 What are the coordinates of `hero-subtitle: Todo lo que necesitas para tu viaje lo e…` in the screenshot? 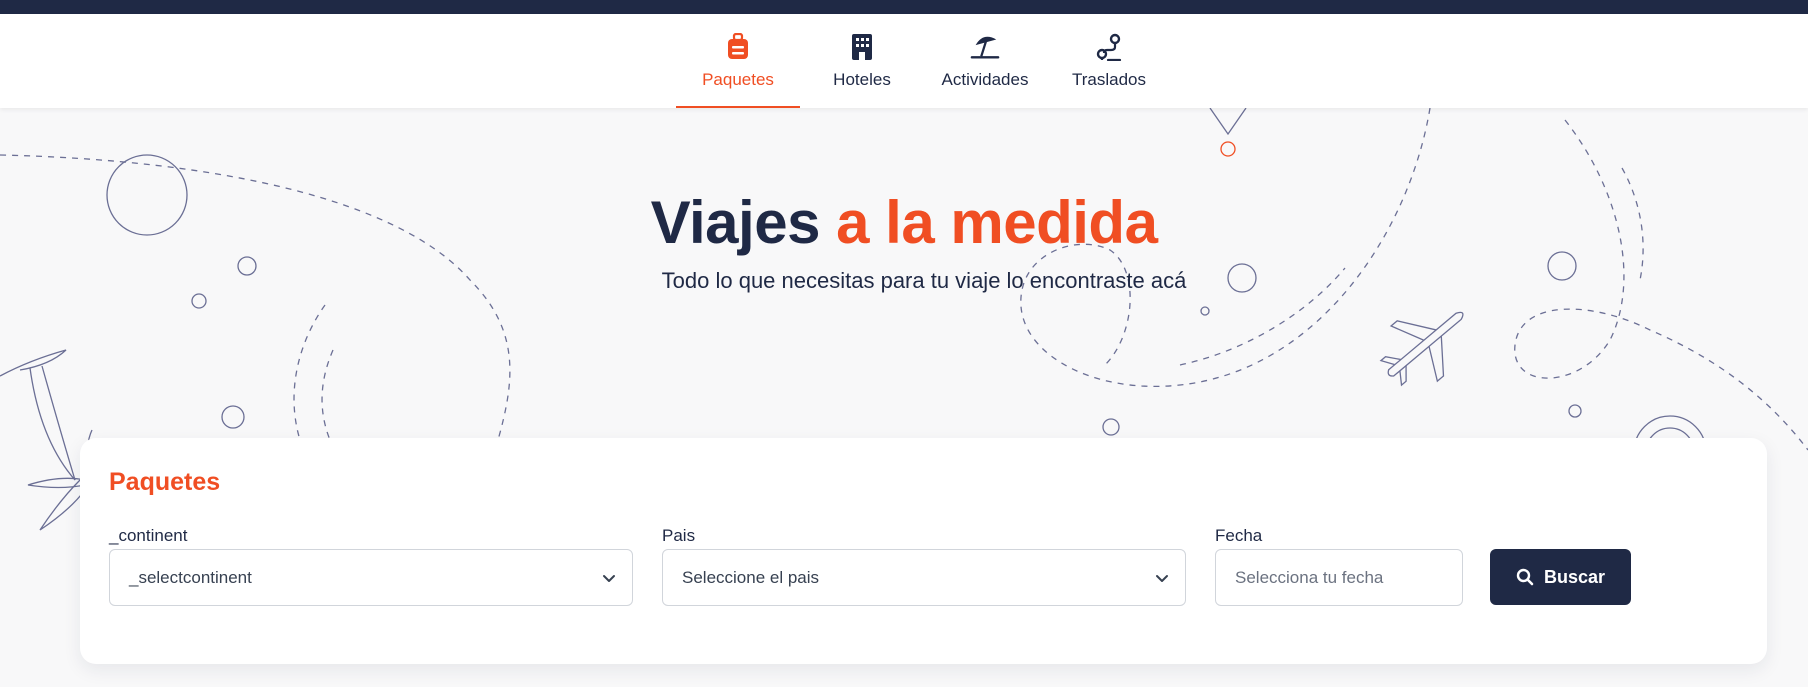 It's located at (924, 280).